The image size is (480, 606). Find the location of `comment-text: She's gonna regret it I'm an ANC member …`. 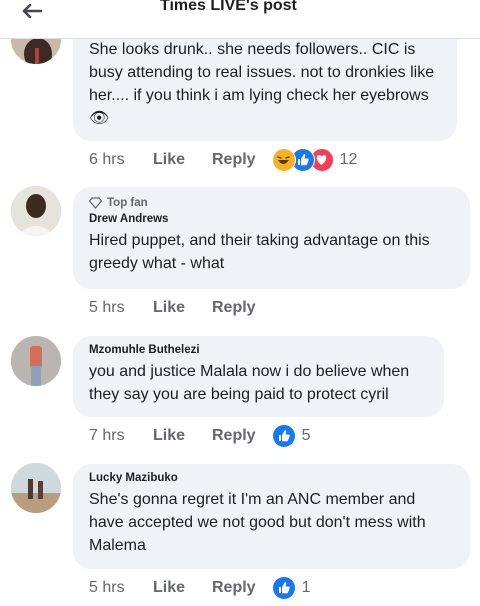

comment-text: She's gonna regret it I'm an ANC member … is located at coordinates (257, 522).